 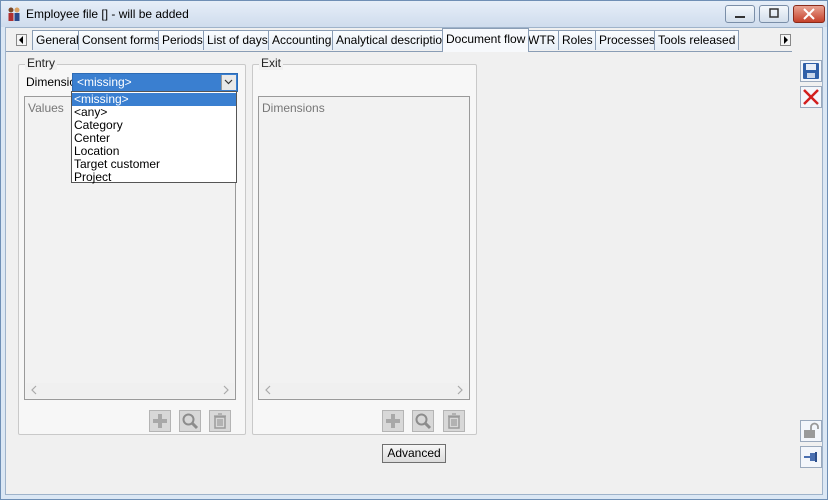 I want to click on padlock-icon, so click(x=811, y=430).